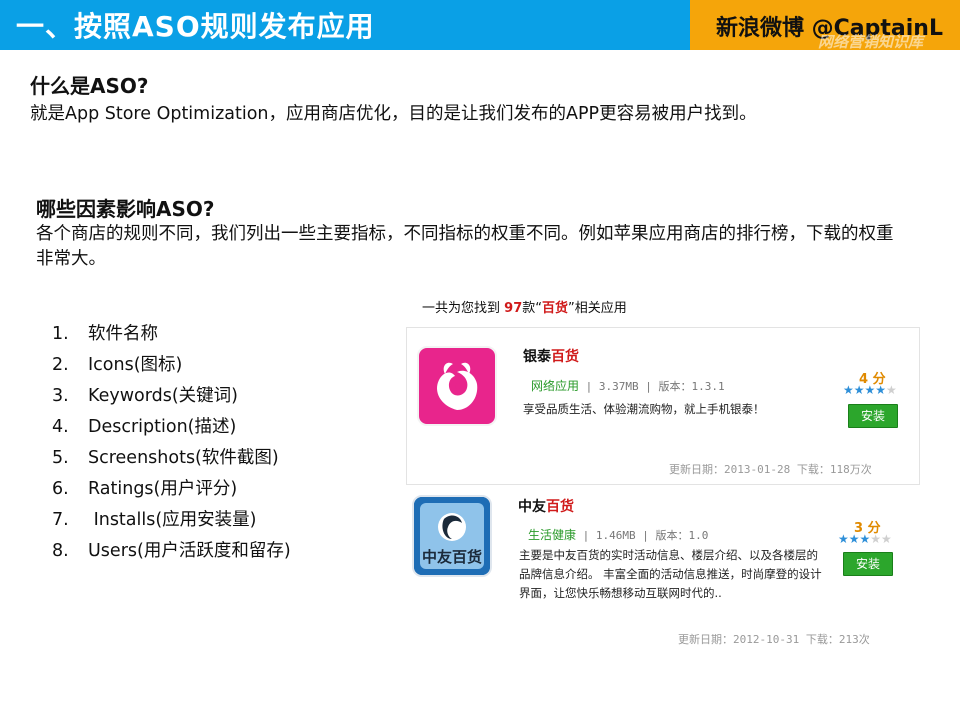  I want to click on star-empty-icon: ★★, so click(881, 539).